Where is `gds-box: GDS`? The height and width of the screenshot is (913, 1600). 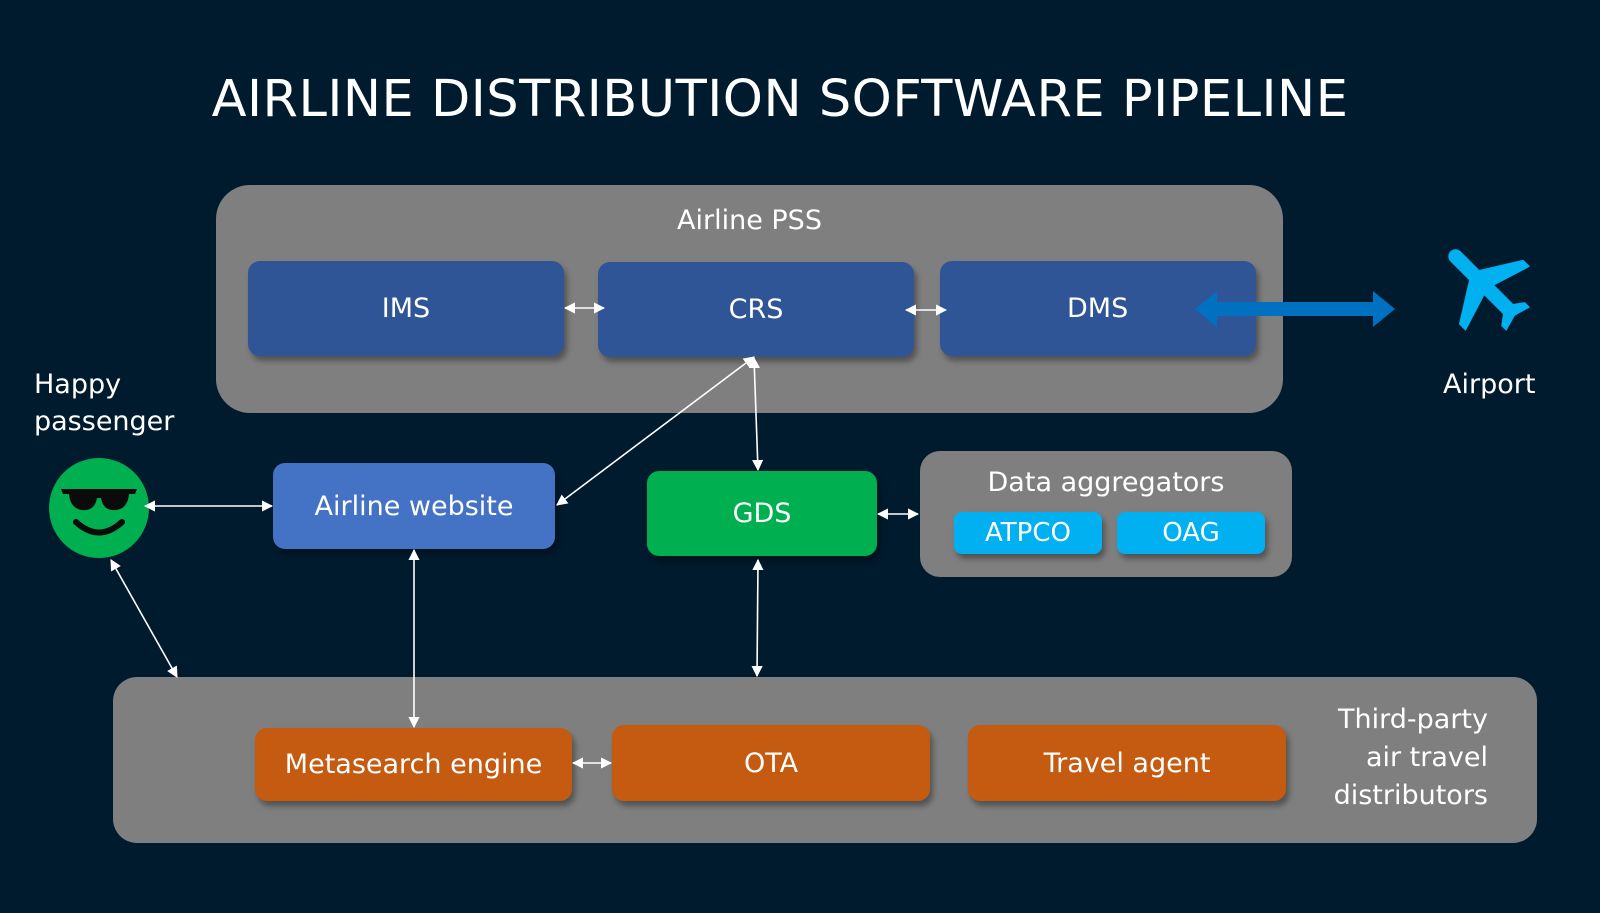 gds-box: GDS is located at coordinates (762, 513).